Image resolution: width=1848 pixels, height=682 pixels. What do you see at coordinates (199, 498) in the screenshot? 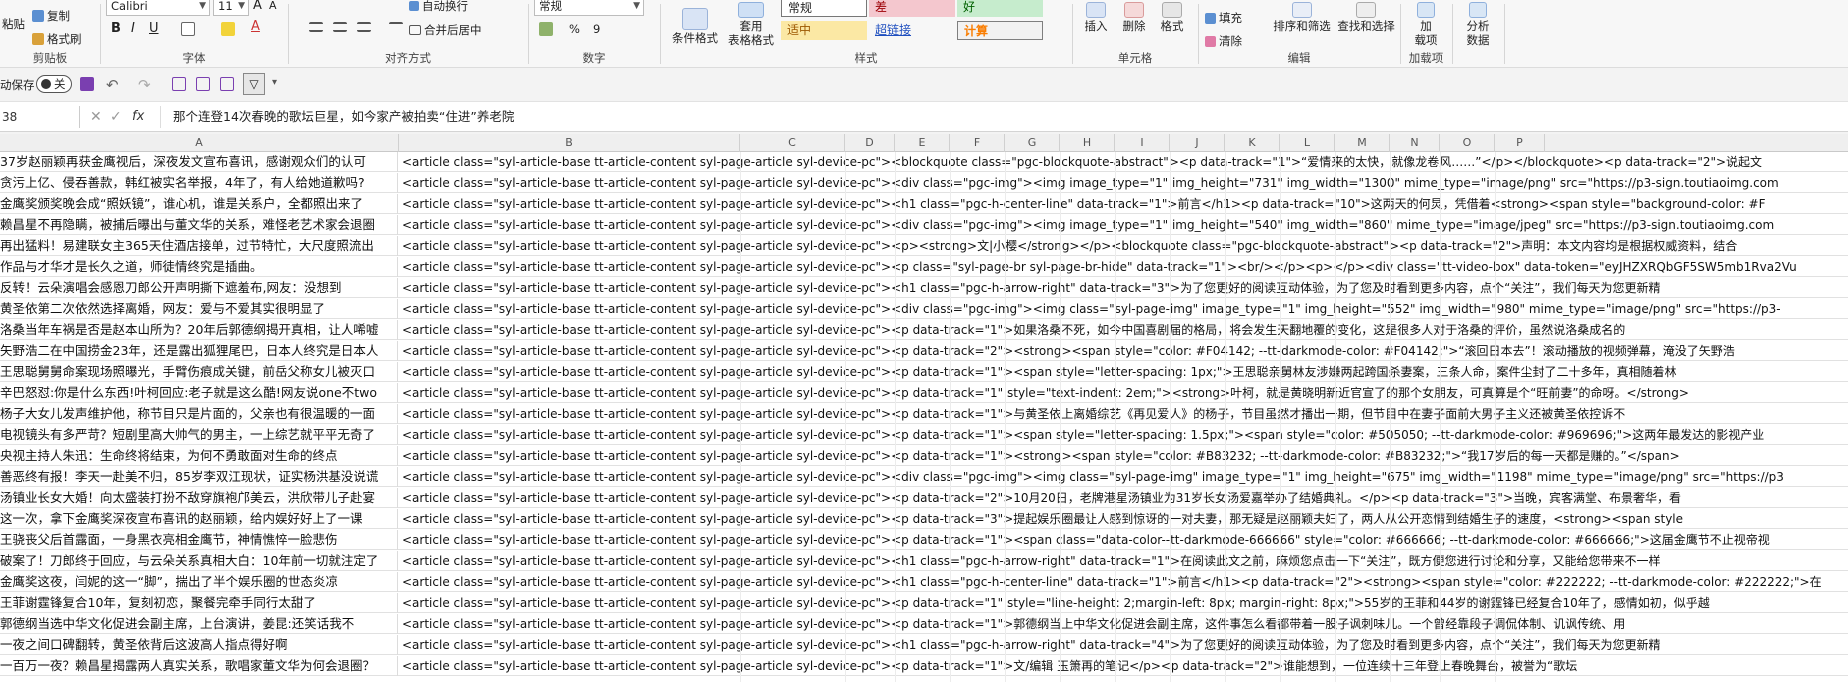
I see `cell-a: 汤镇业长女大婚！向太盛装打扮不敌穿旗袍邝美云，洪欣带儿子赴宴` at bounding box center [199, 498].